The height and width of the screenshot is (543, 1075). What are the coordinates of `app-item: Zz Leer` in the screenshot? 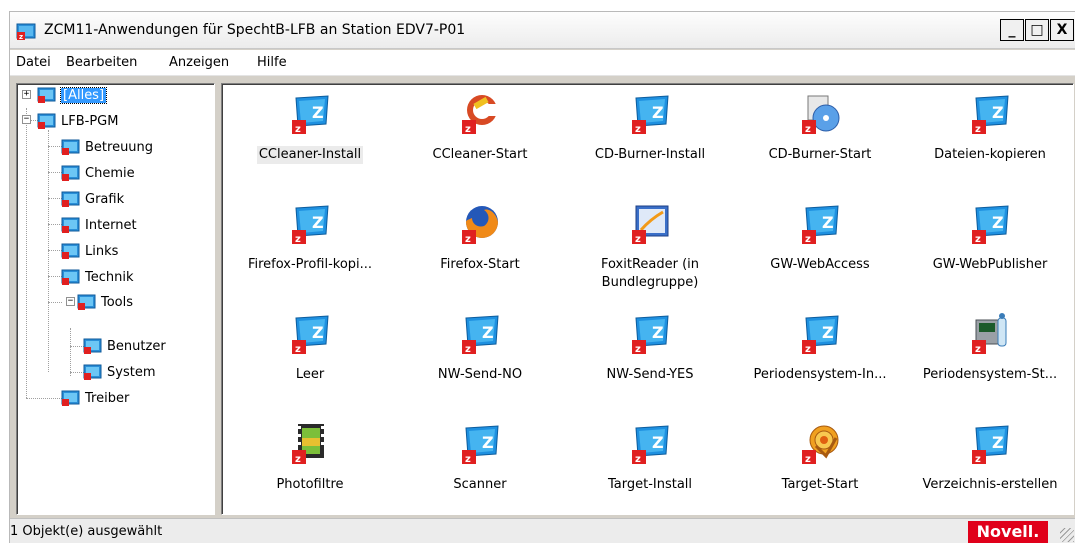 It's located at (310, 347).